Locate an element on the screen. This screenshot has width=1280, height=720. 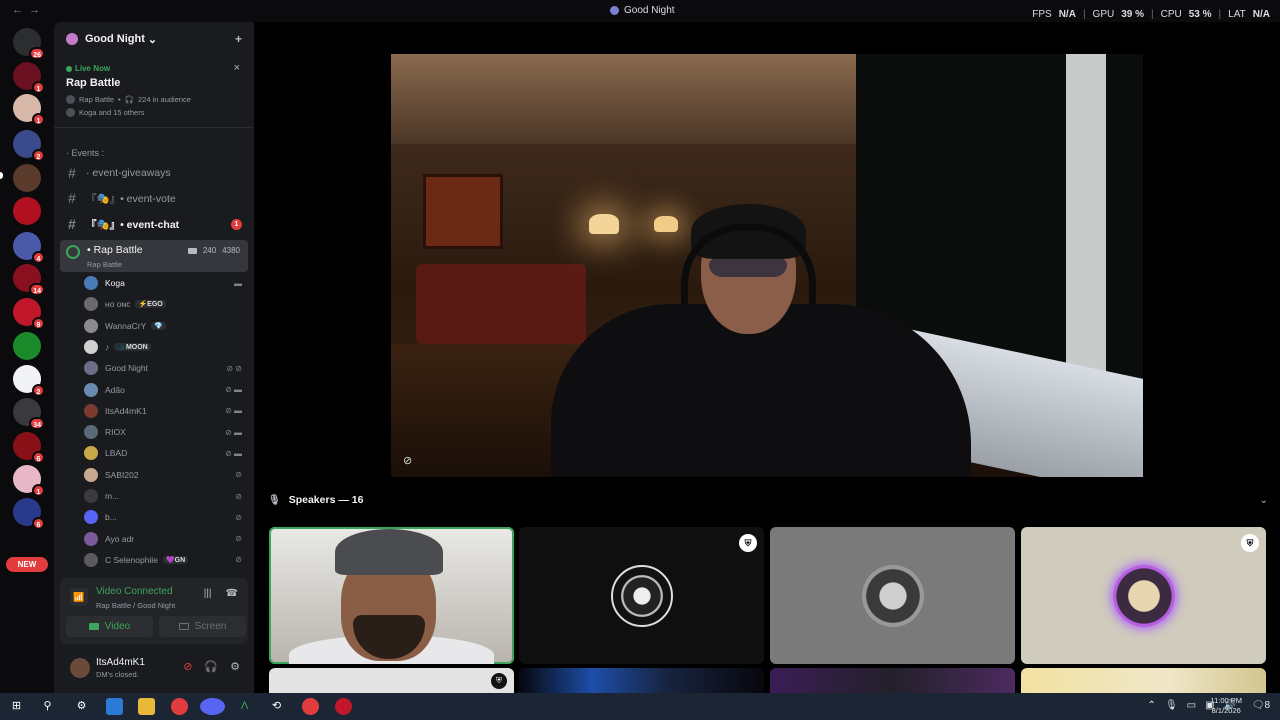
camera-icon is located at coordinates (93, 626).